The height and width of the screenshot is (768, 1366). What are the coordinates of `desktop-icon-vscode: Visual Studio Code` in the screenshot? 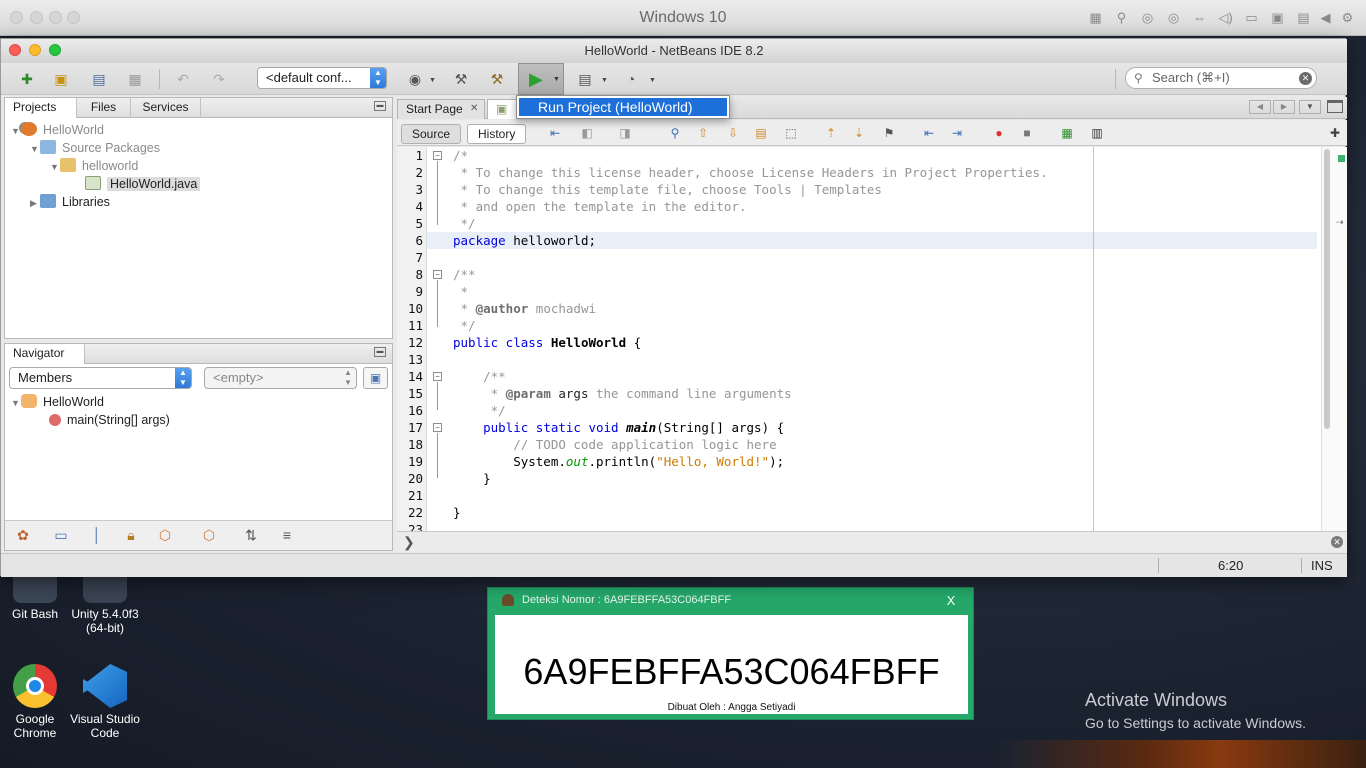 It's located at (105, 702).